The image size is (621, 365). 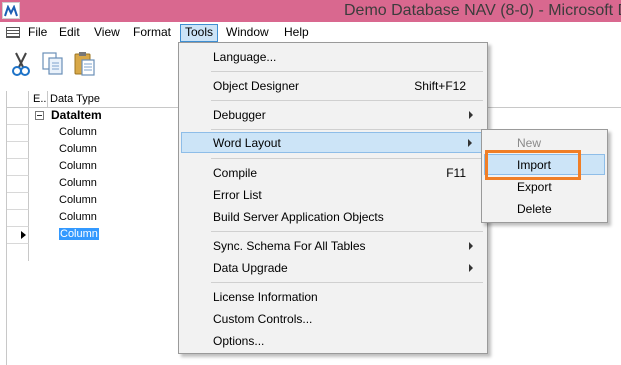 I want to click on menu-bar: File Edit View Format Tools Window Help, so click(x=310, y=32).